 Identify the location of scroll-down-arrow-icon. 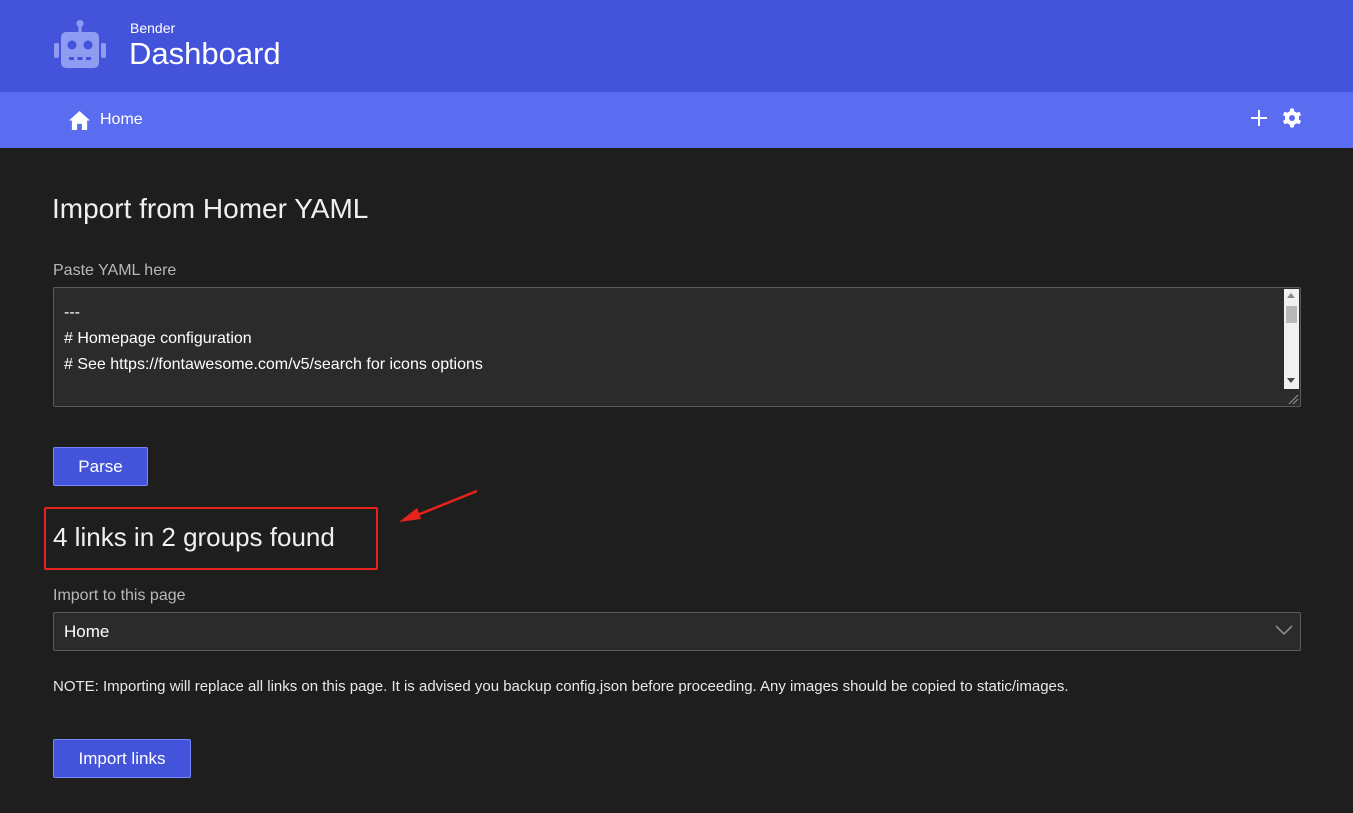
(1291, 380).